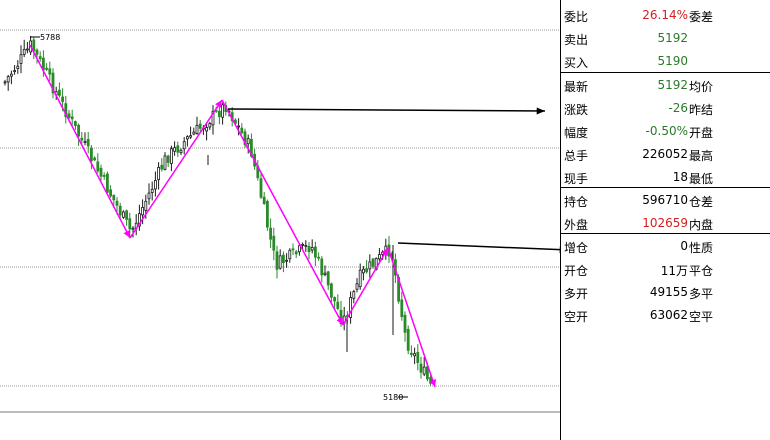 The width and height of the screenshot is (770, 440). I want to click on quote-label-secondary: 性质, so click(701, 248).